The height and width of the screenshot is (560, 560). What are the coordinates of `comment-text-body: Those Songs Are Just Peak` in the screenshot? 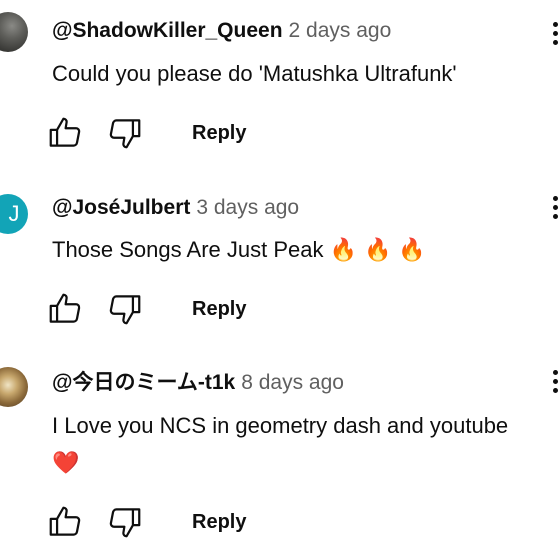 It's located at (188, 249).